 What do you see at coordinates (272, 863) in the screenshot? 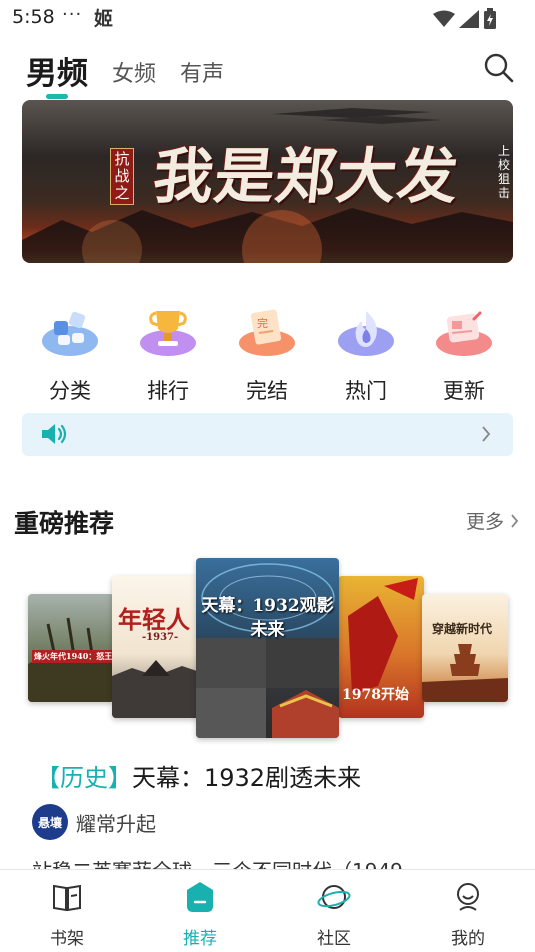
I see `book-description: 站稳二英赛菲全球，三个不同时代（1949` at bounding box center [272, 863].